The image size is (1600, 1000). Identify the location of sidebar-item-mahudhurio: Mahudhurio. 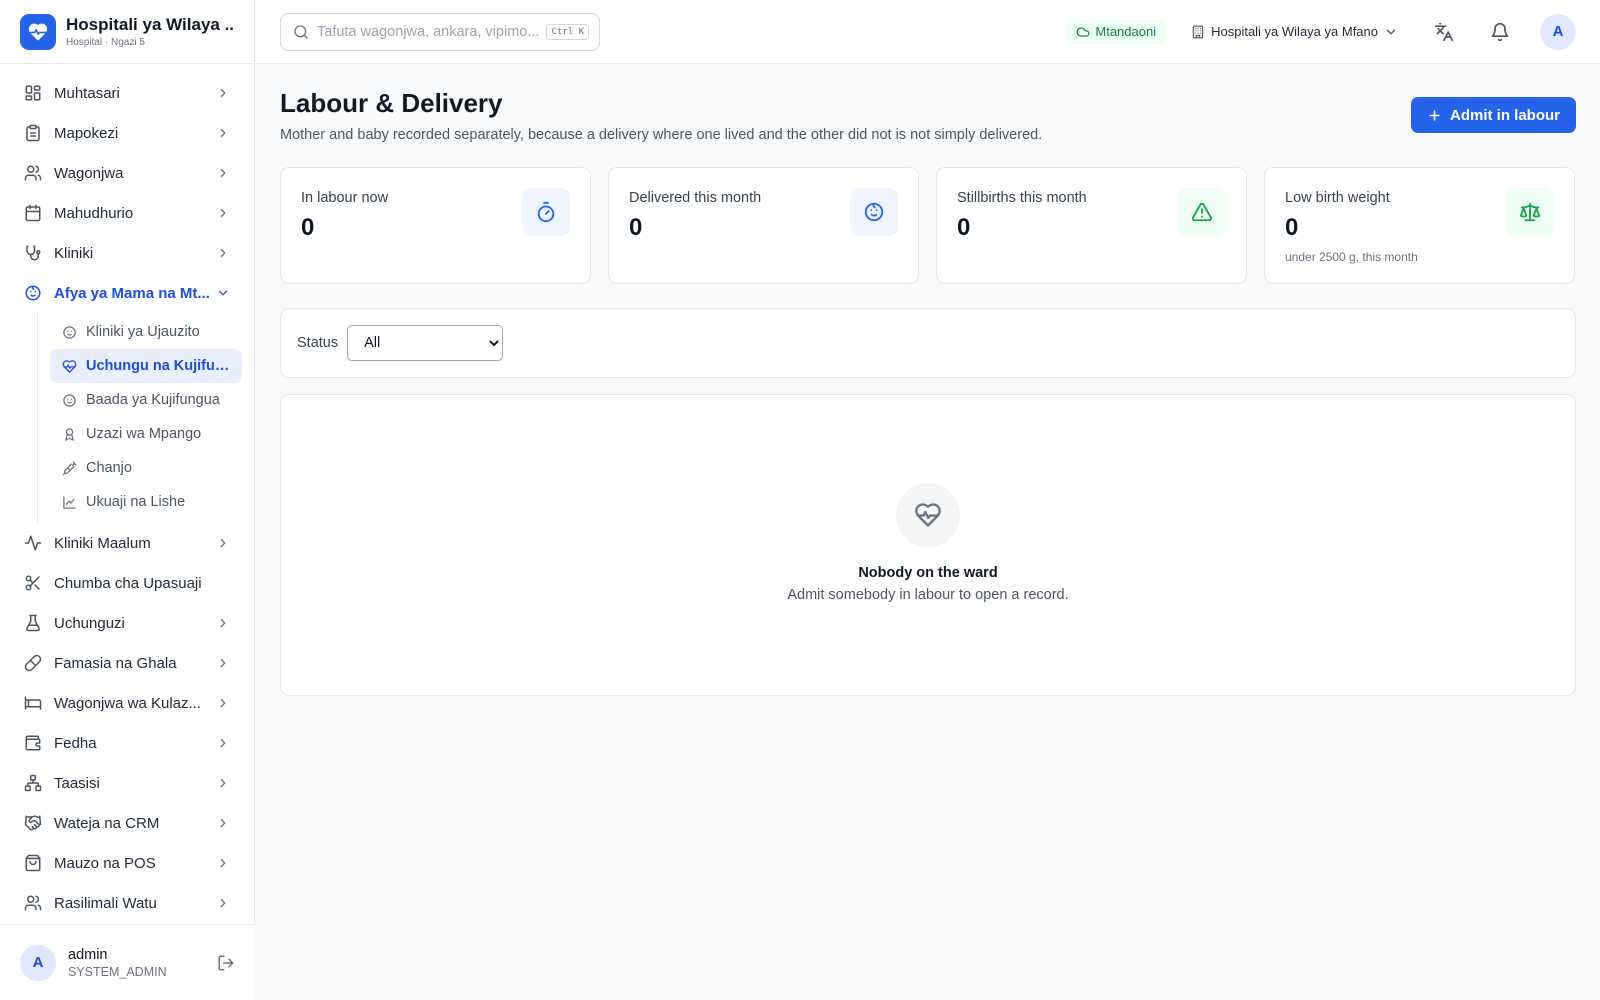
(127, 213).